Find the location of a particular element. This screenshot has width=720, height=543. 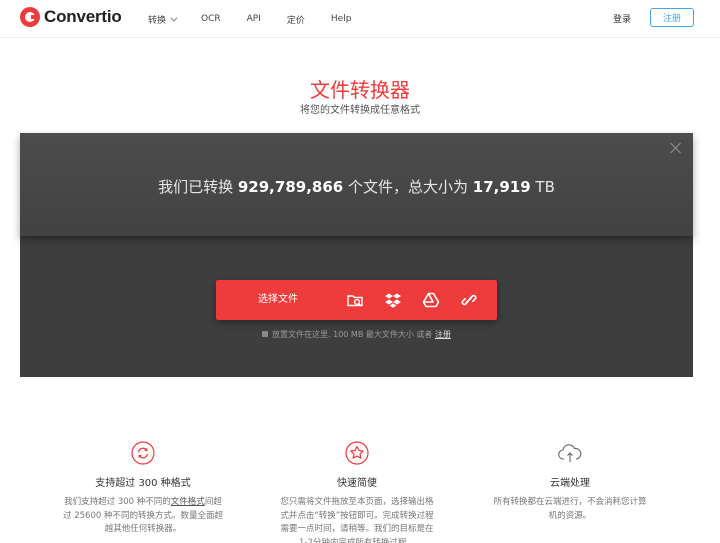

nav-label: 定价 is located at coordinates (295, 20).